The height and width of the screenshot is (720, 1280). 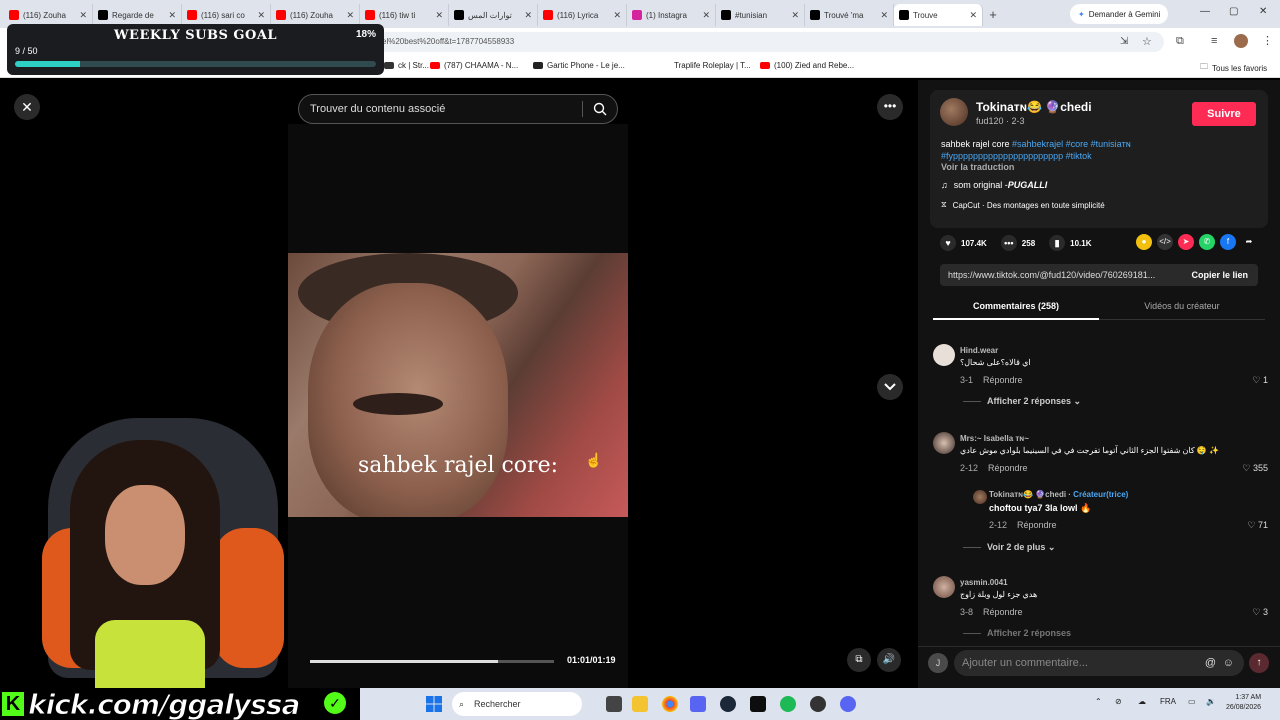 I want to click on related-search-input: Trouver du contenu associé, so click(x=458, y=109).